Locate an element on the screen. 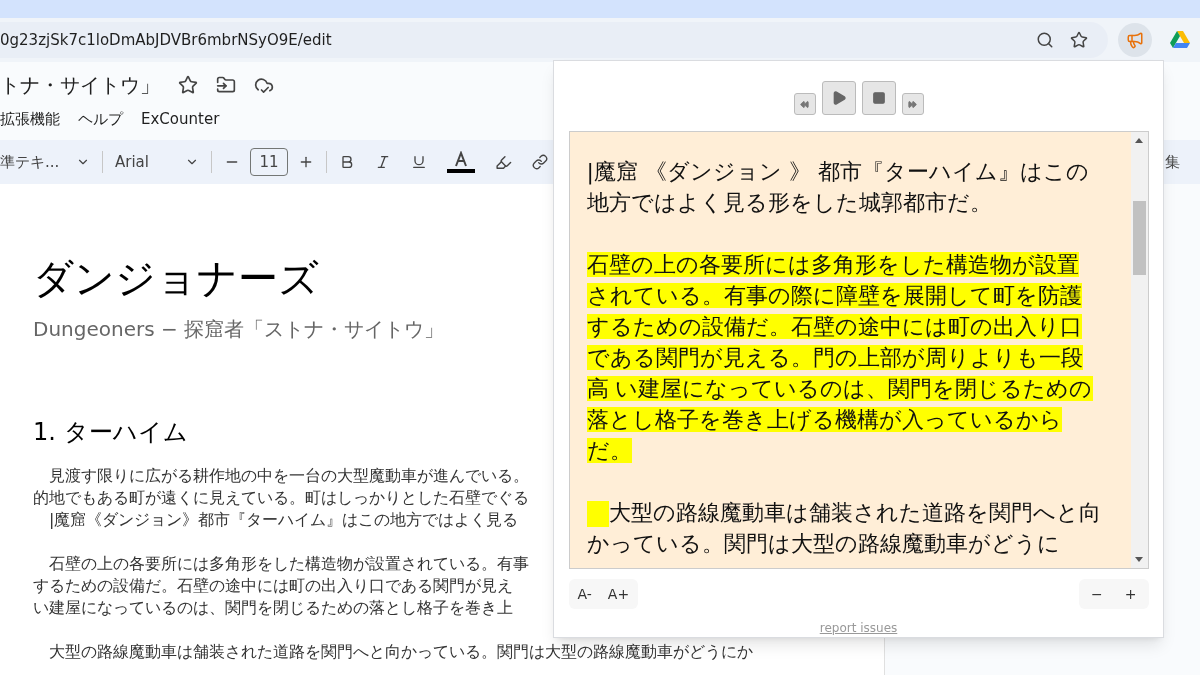 This screenshot has height=675, width=1200. document-subtitle: Dungeoners − 探窟者「ストナ・サイトウ」 is located at coordinates (239, 329).